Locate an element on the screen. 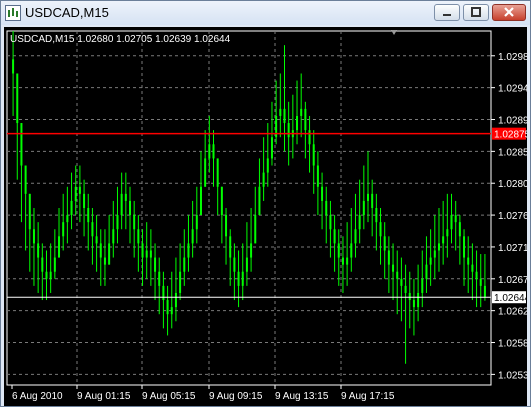  title-bar: USDCAD,M15 is located at coordinates (265, 13).